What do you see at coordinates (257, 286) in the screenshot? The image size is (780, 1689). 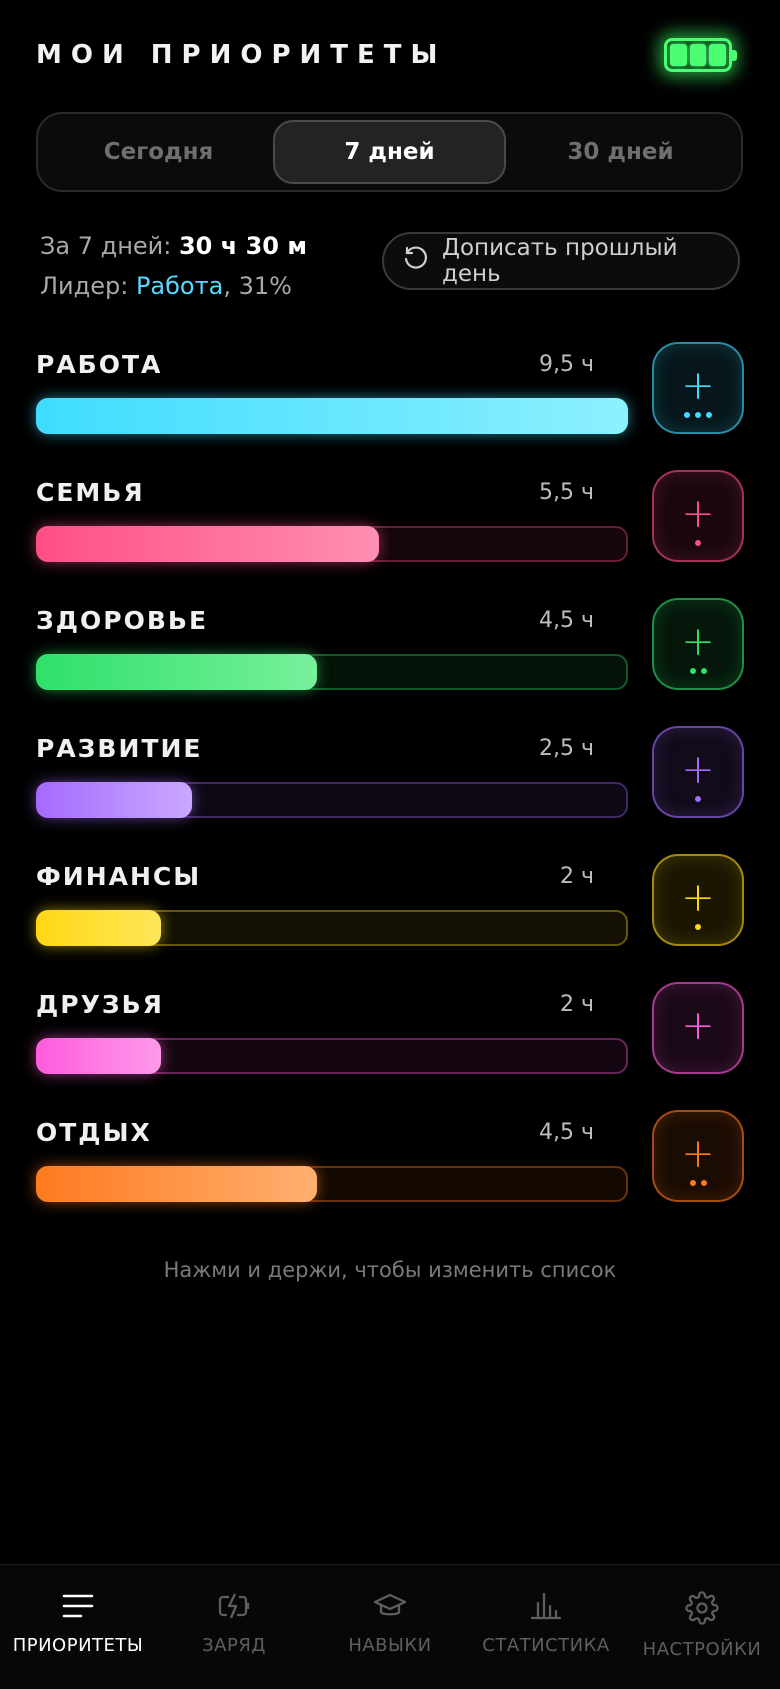 I see `leader-share: , 31%` at bounding box center [257, 286].